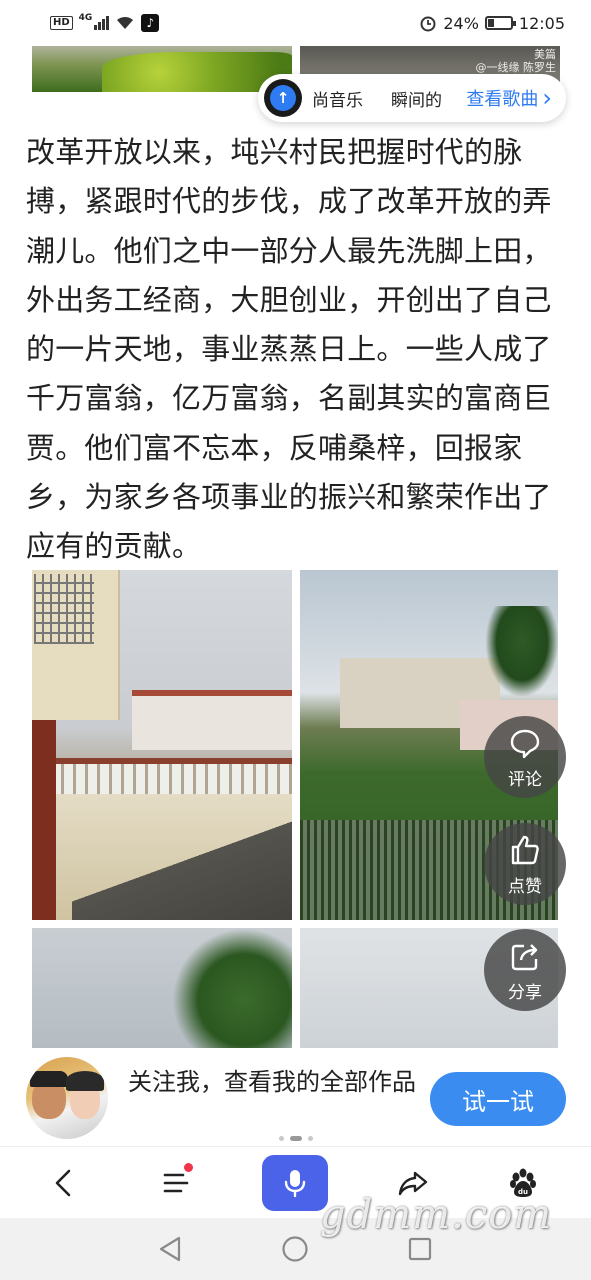  I want to click on music-subtitle: 瞬间的, so click(416, 100).